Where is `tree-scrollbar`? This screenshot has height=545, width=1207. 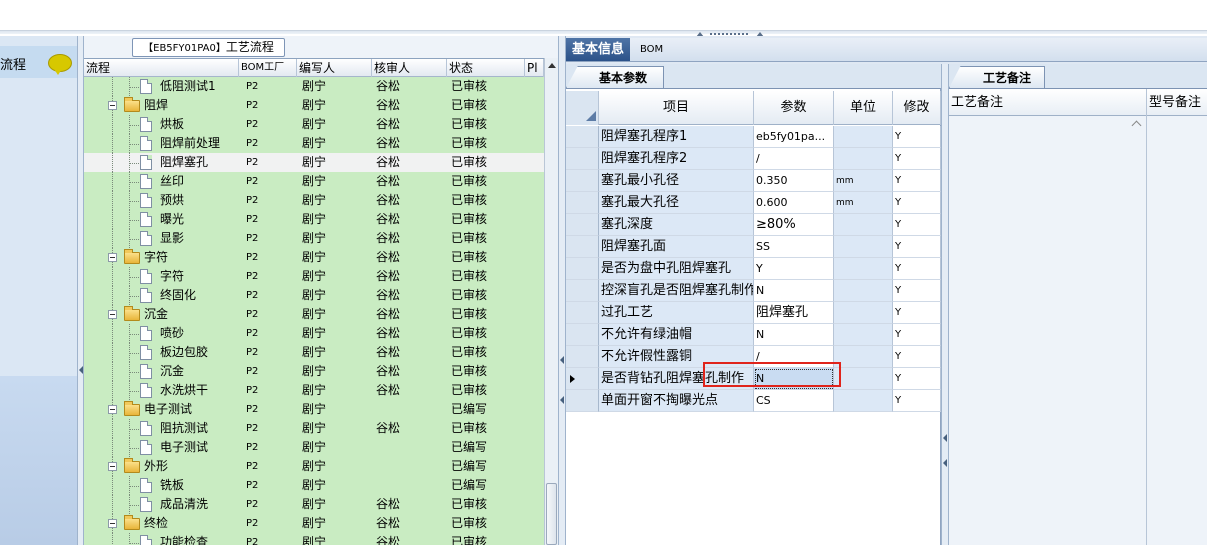
tree-scrollbar is located at coordinates (551, 301).